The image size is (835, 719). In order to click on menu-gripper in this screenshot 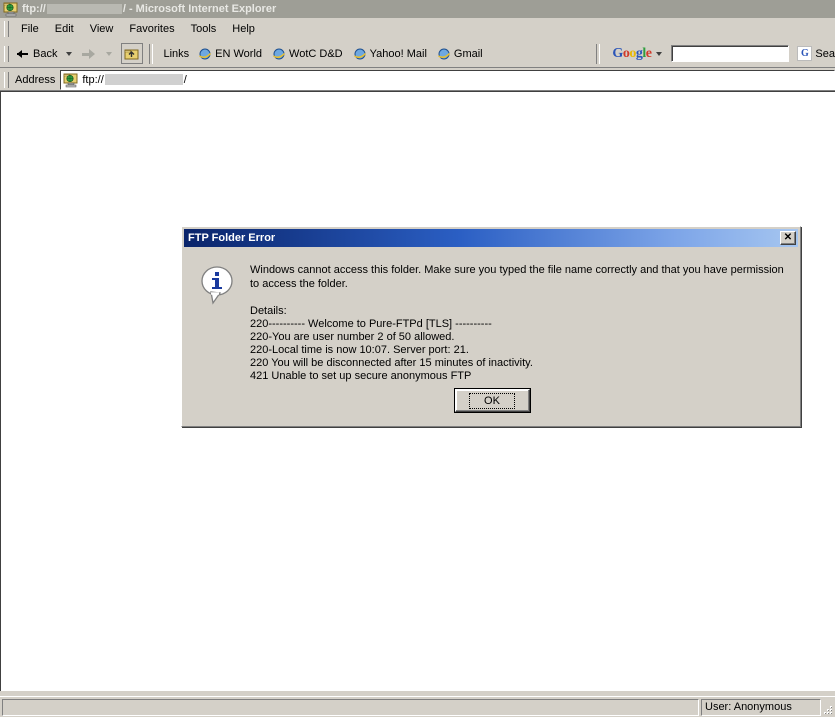, I will do `click(6, 28)`.